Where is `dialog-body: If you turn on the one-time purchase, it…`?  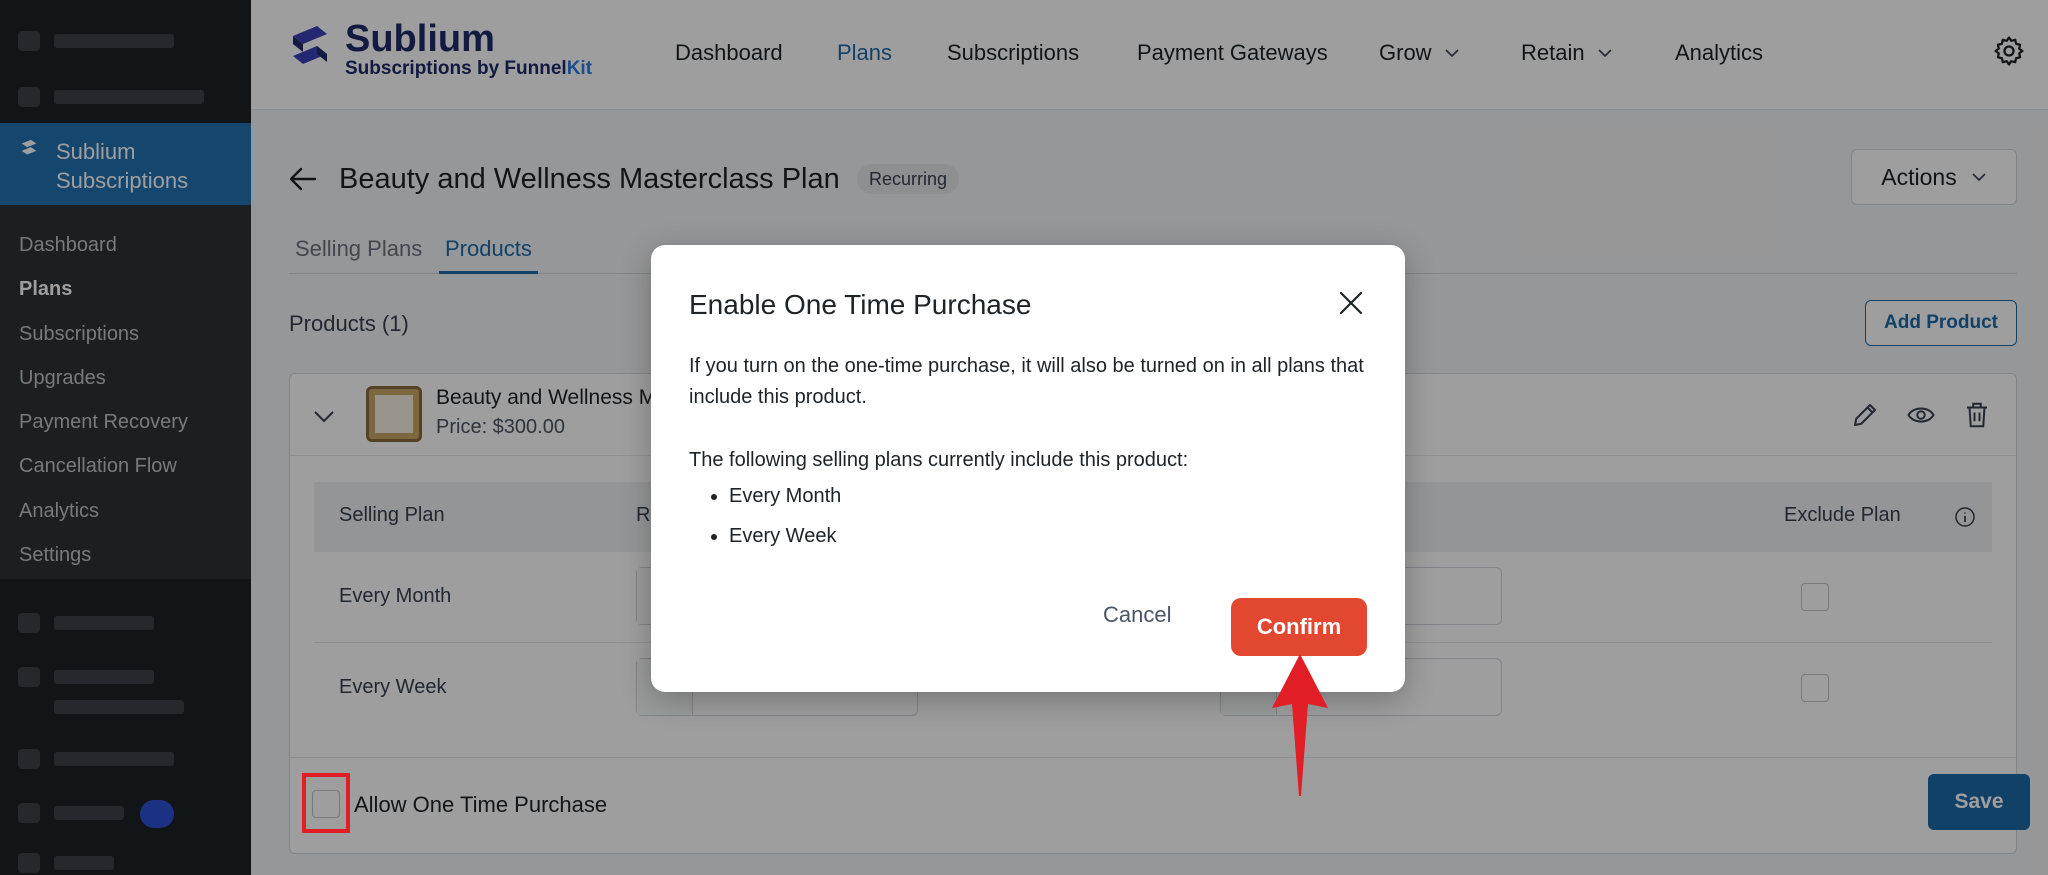 dialog-body: If you turn on the one-time purchase, it… is located at coordinates (1034, 453).